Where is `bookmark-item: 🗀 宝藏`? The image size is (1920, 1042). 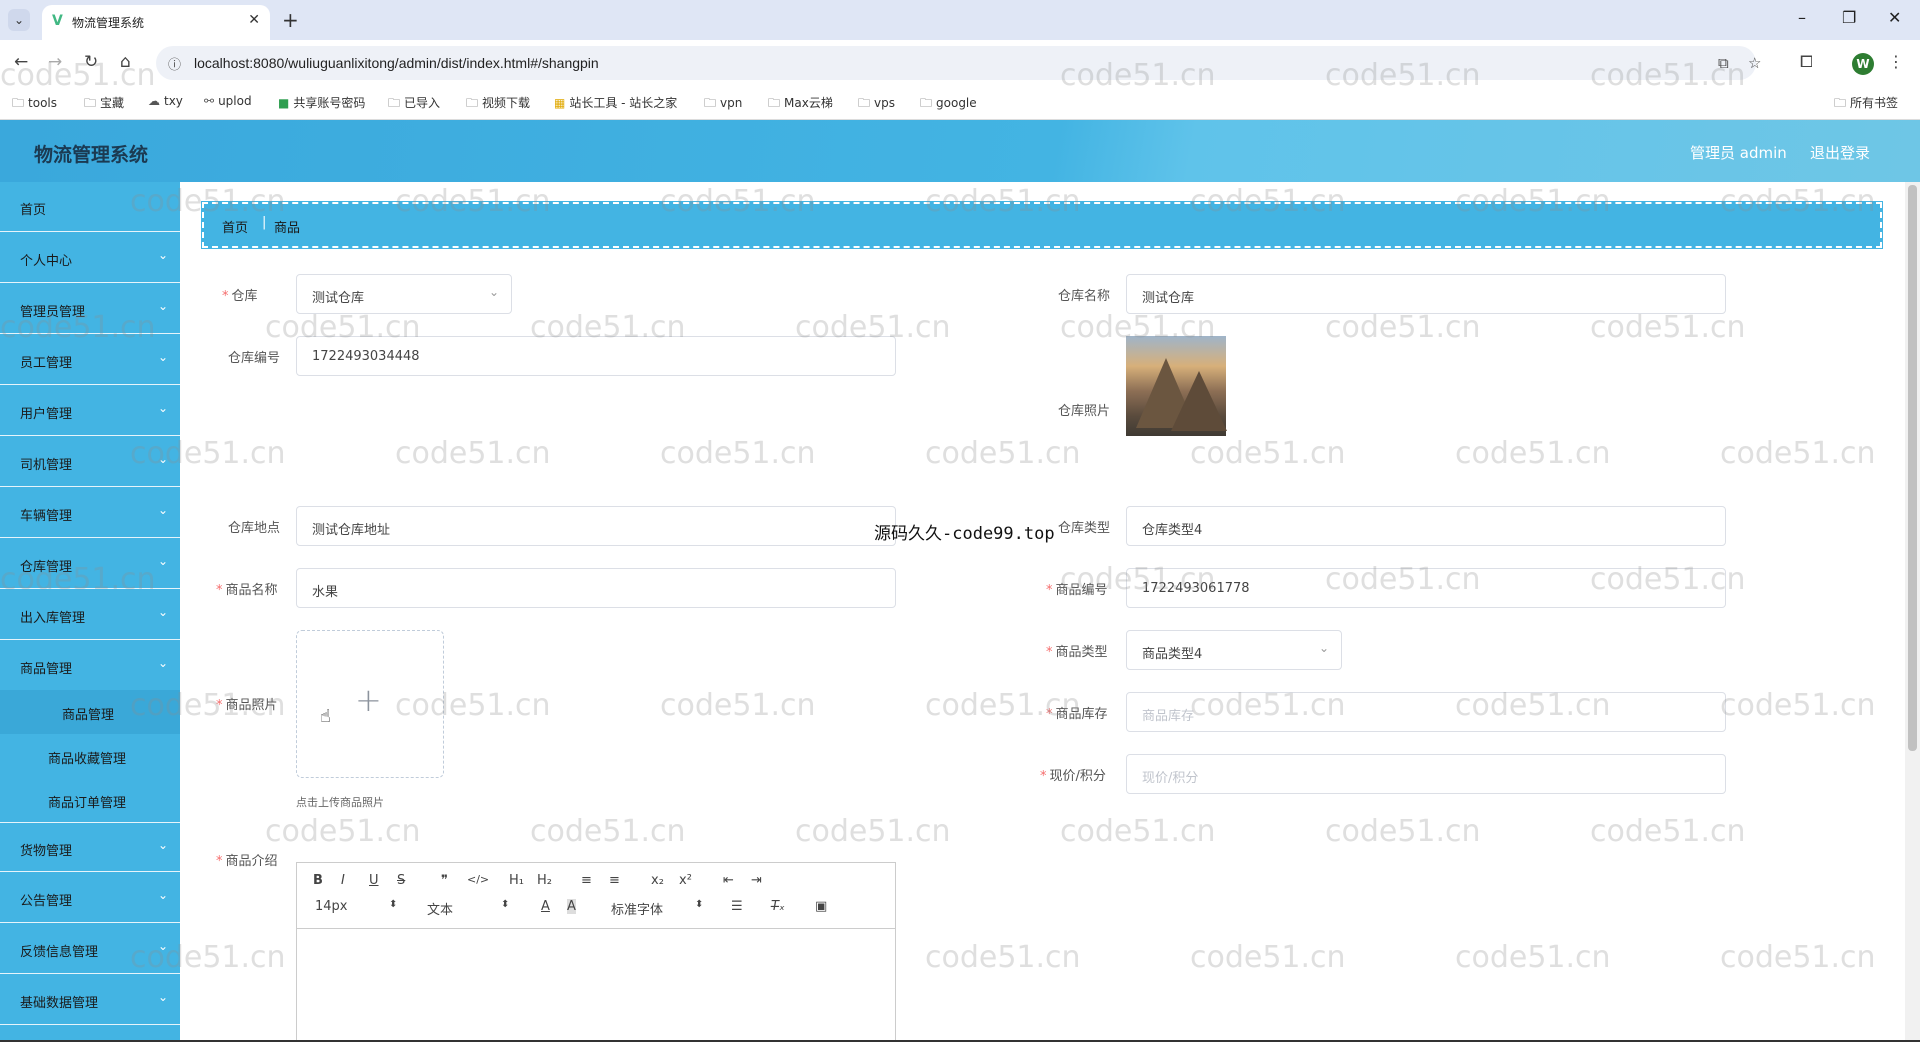 bookmark-item: 🗀 宝藏 is located at coordinates (104, 104).